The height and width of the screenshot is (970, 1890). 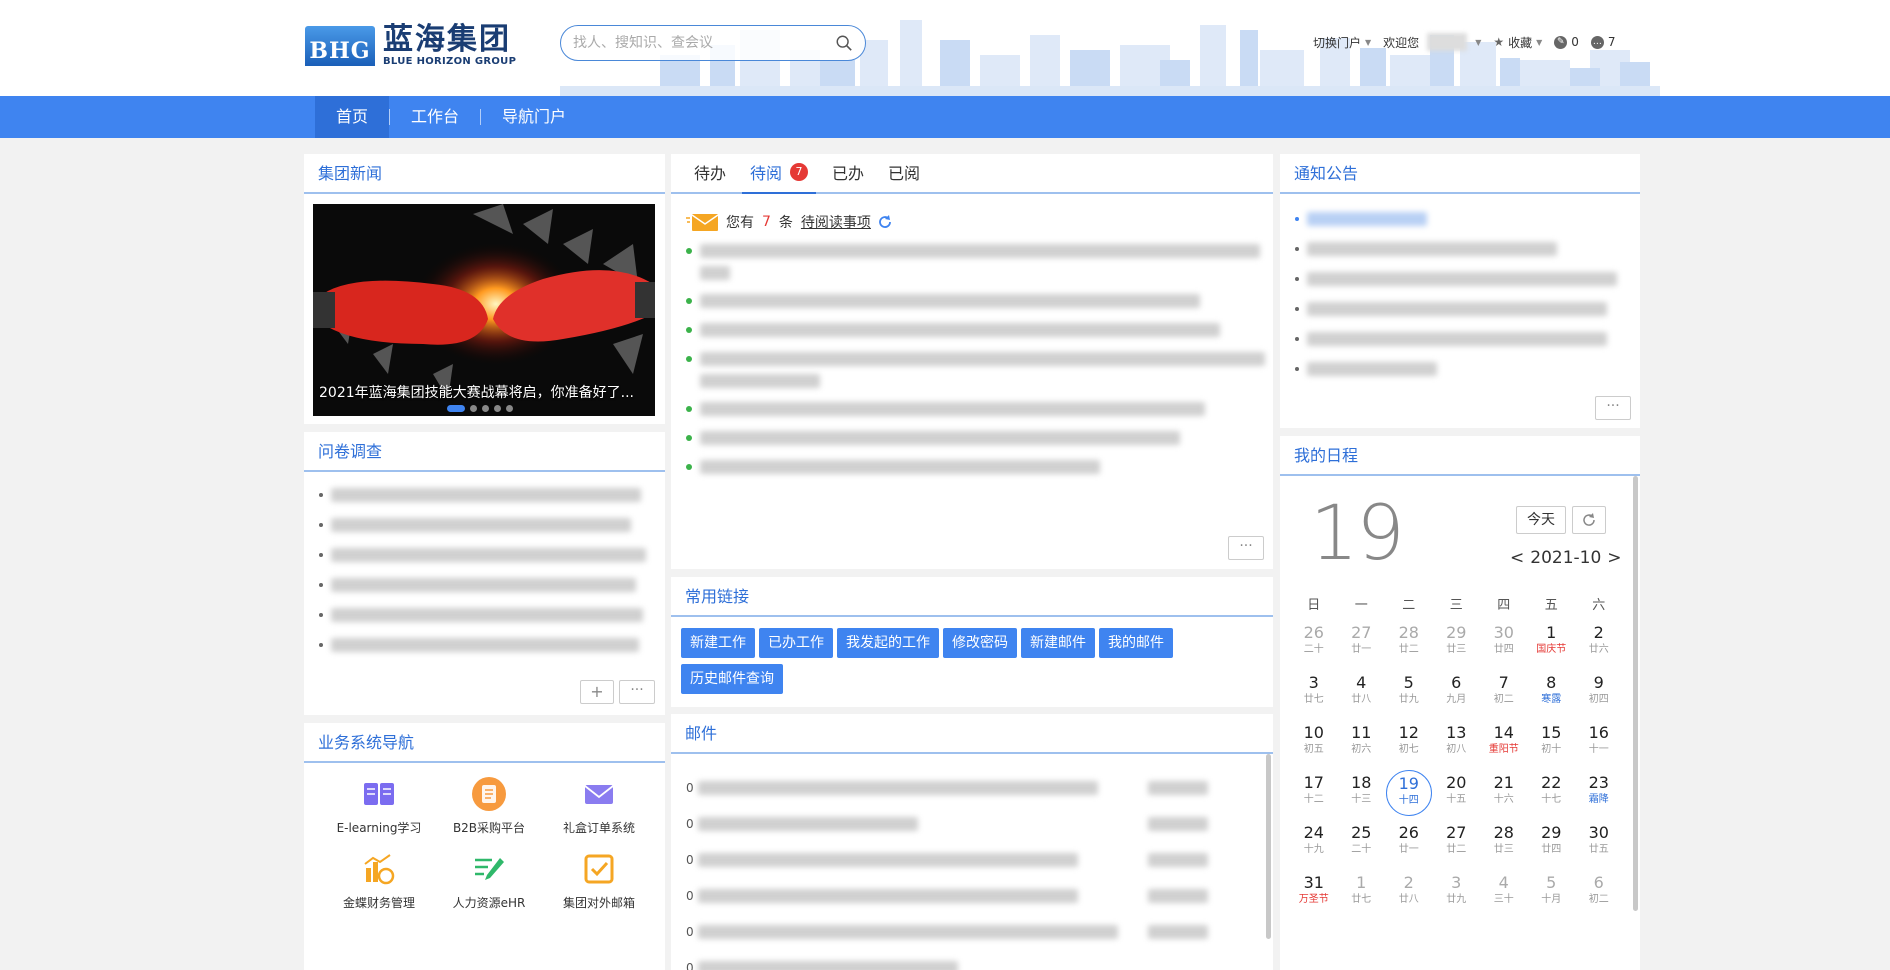 I want to click on link-my-initiated: 我发起的工作, so click(x=888, y=643).